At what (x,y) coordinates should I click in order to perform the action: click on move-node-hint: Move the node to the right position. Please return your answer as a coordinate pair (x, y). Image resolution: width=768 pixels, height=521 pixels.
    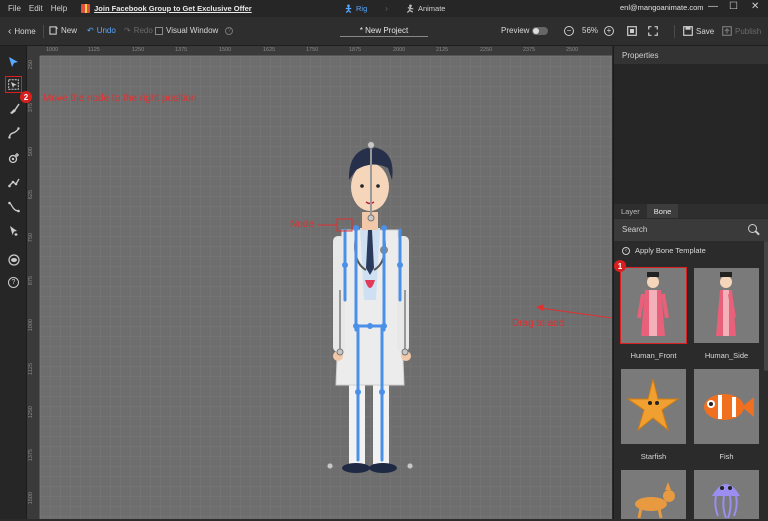
    Looking at the image, I should click on (120, 98).